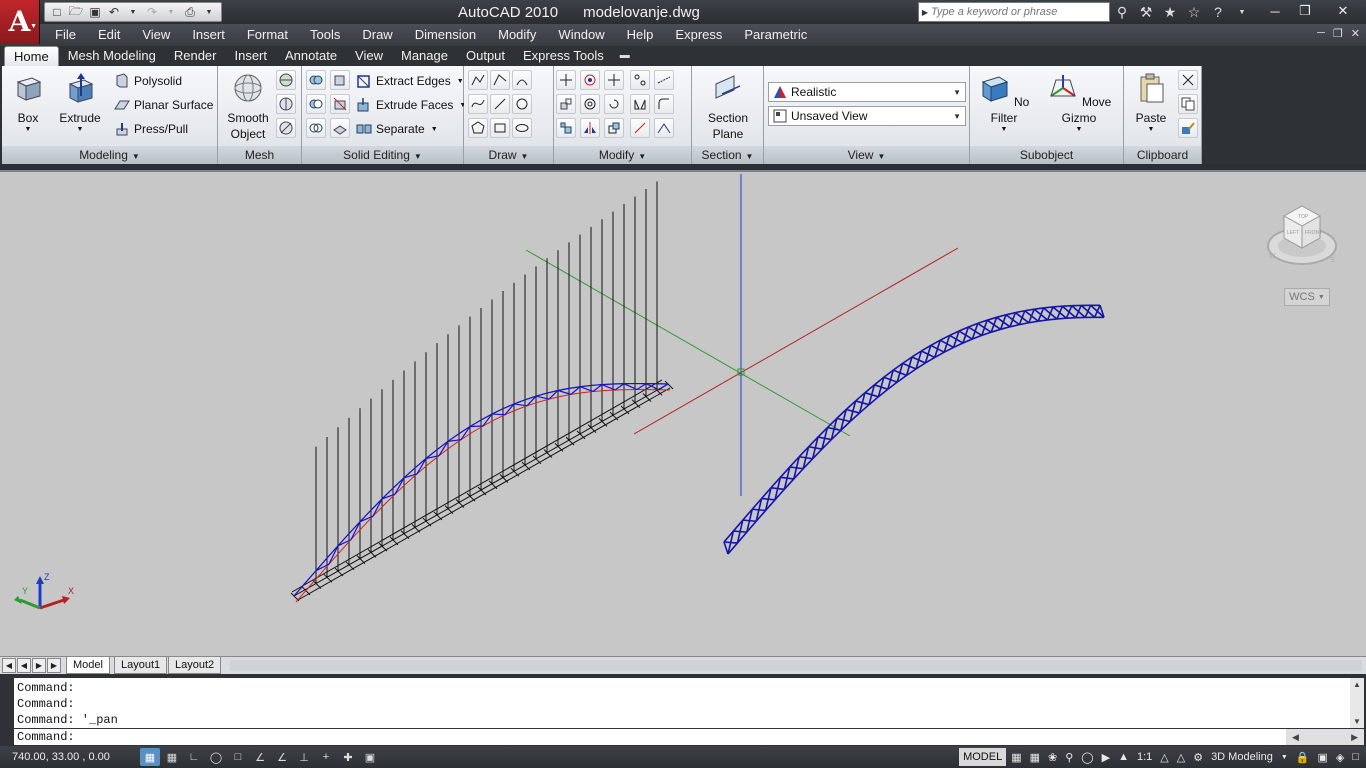  What do you see at coordinates (304, 757) in the screenshot?
I see `dynamic-ucs-icon: ⊥` at bounding box center [304, 757].